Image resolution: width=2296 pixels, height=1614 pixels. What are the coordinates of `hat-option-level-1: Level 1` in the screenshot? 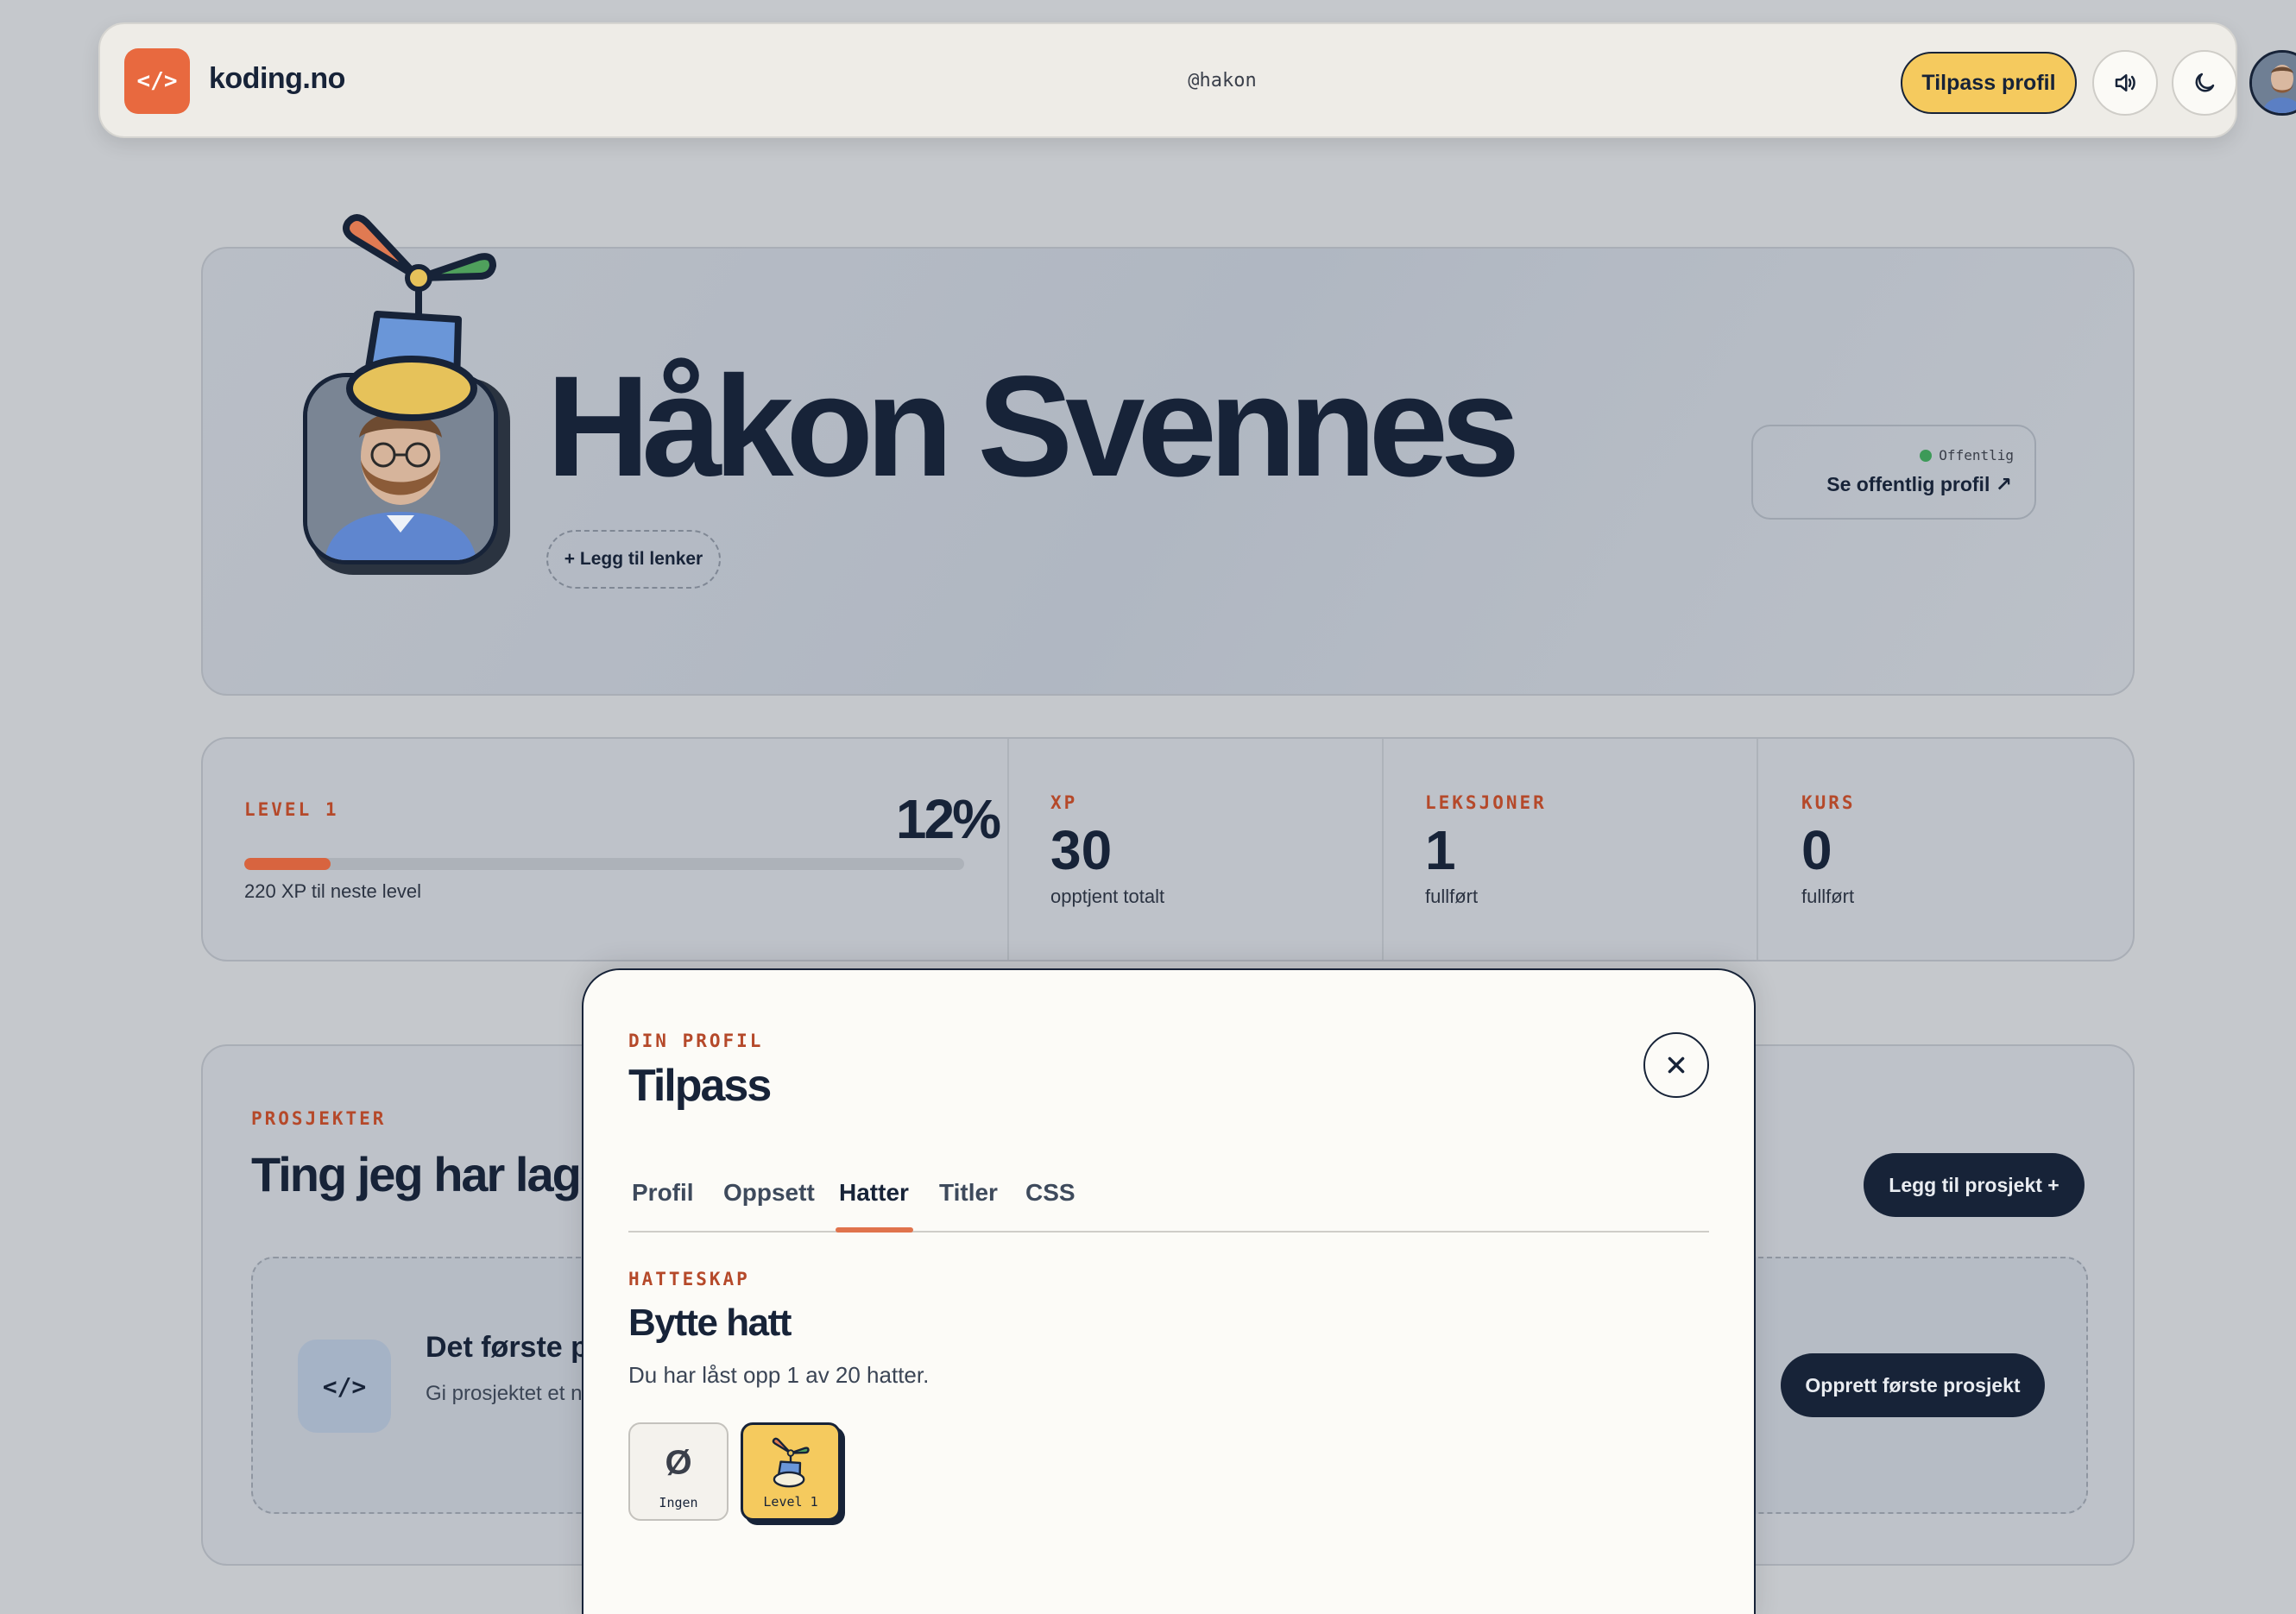 It's located at (791, 1471).